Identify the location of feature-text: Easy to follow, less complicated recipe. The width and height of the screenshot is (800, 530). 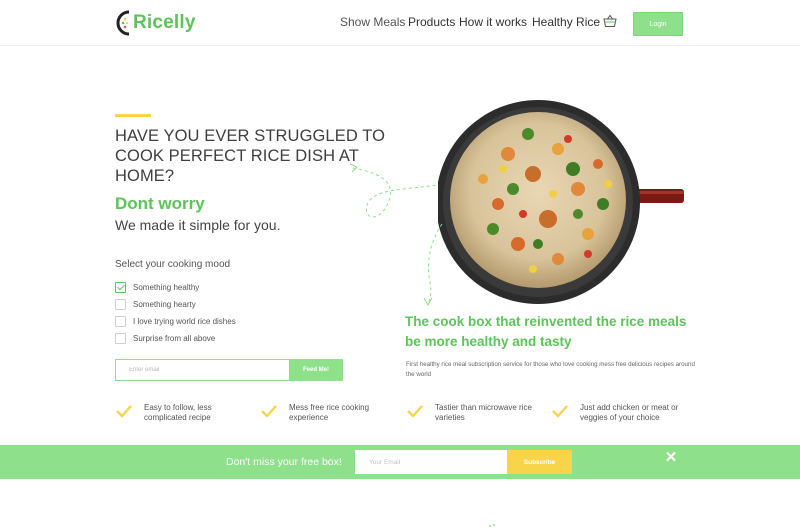
(178, 412).